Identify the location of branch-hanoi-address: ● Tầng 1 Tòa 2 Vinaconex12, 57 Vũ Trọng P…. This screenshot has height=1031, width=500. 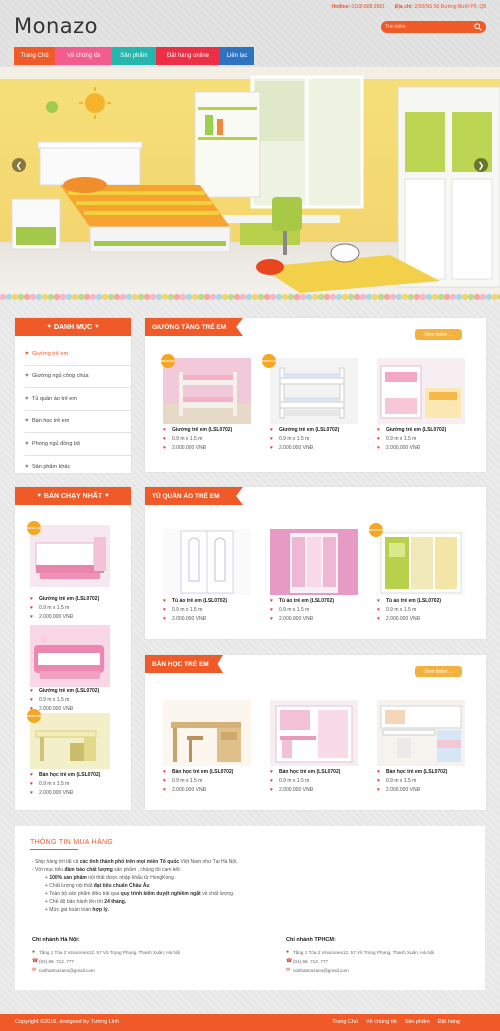
(106, 952).